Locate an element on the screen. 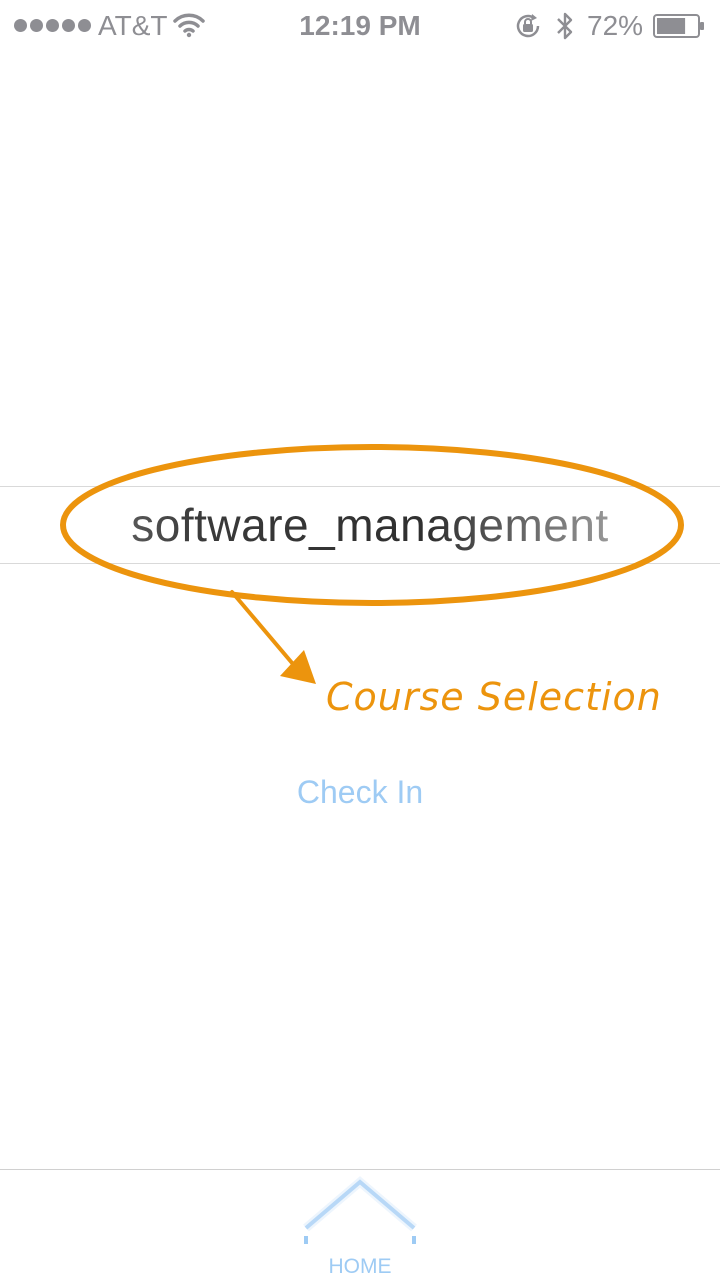 This screenshot has width=720, height=1280. tab-home-label: HOME is located at coordinates (360, 1266).